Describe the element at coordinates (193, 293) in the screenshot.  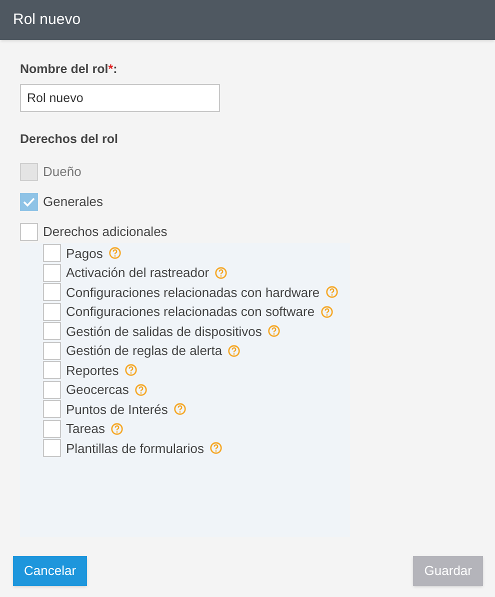
I see `checkbox-label: Configuraciones relacionadas con hardware` at that location.